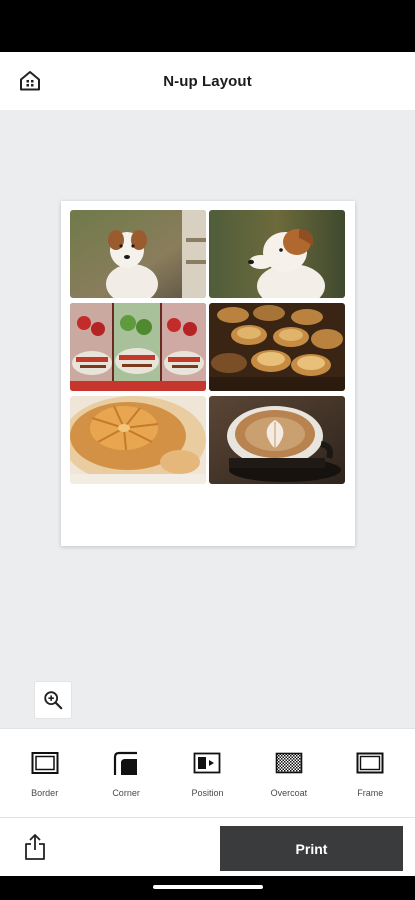  Describe the element at coordinates (45, 793) in the screenshot. I see `tool-border-label: Border` at that location.